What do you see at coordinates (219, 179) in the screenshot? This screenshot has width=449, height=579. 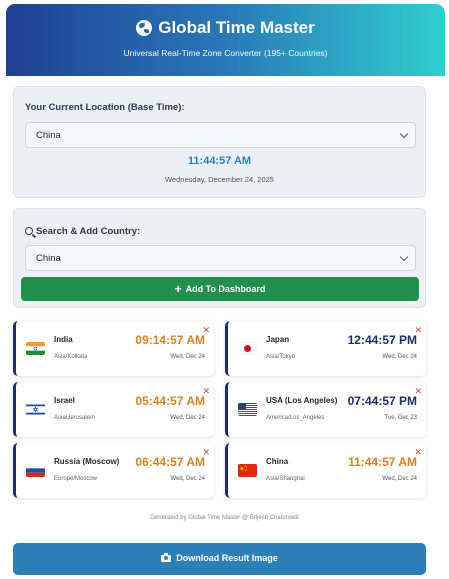 I see `base-date: Wednesday, December 24, 2025` at bounding box center [219, 179].